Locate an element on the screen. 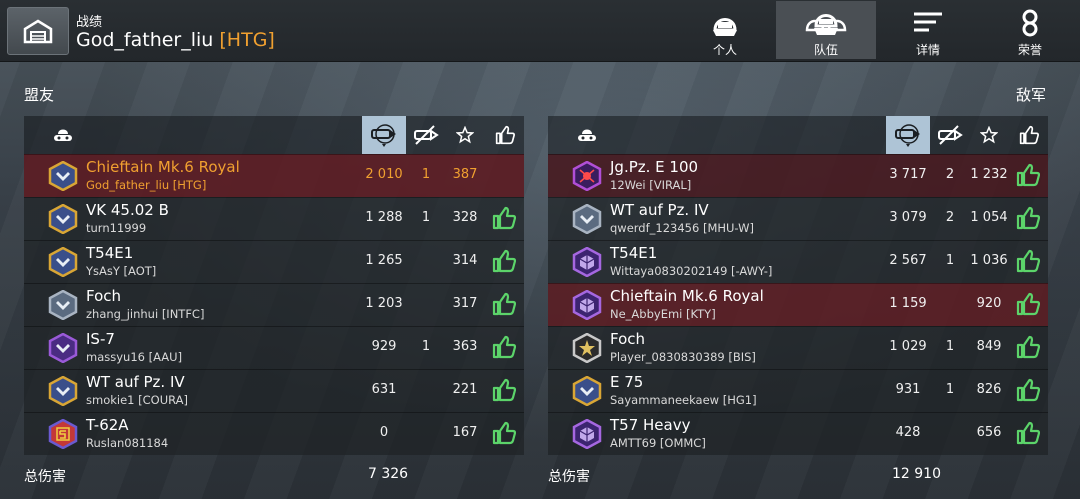  damage-value: 1 265 is located at coordinates (384, 260).